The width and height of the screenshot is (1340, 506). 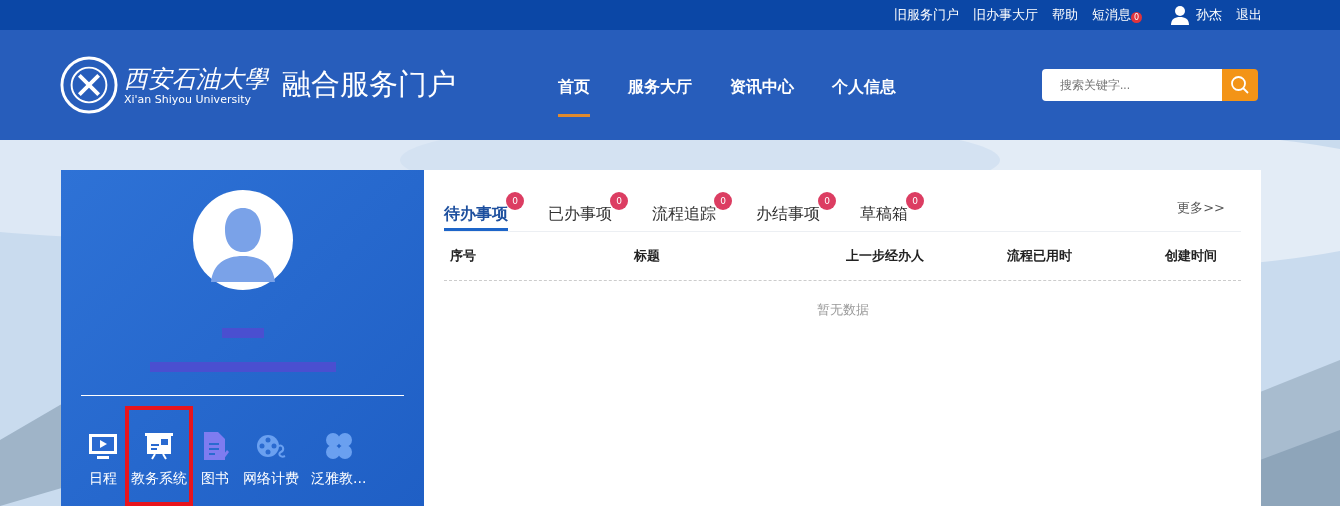 What do you see at coordinates (188, 99) in the screenshot?
I see `university-name: Xi'an Shiyou University` at bounding box center [188, 99].